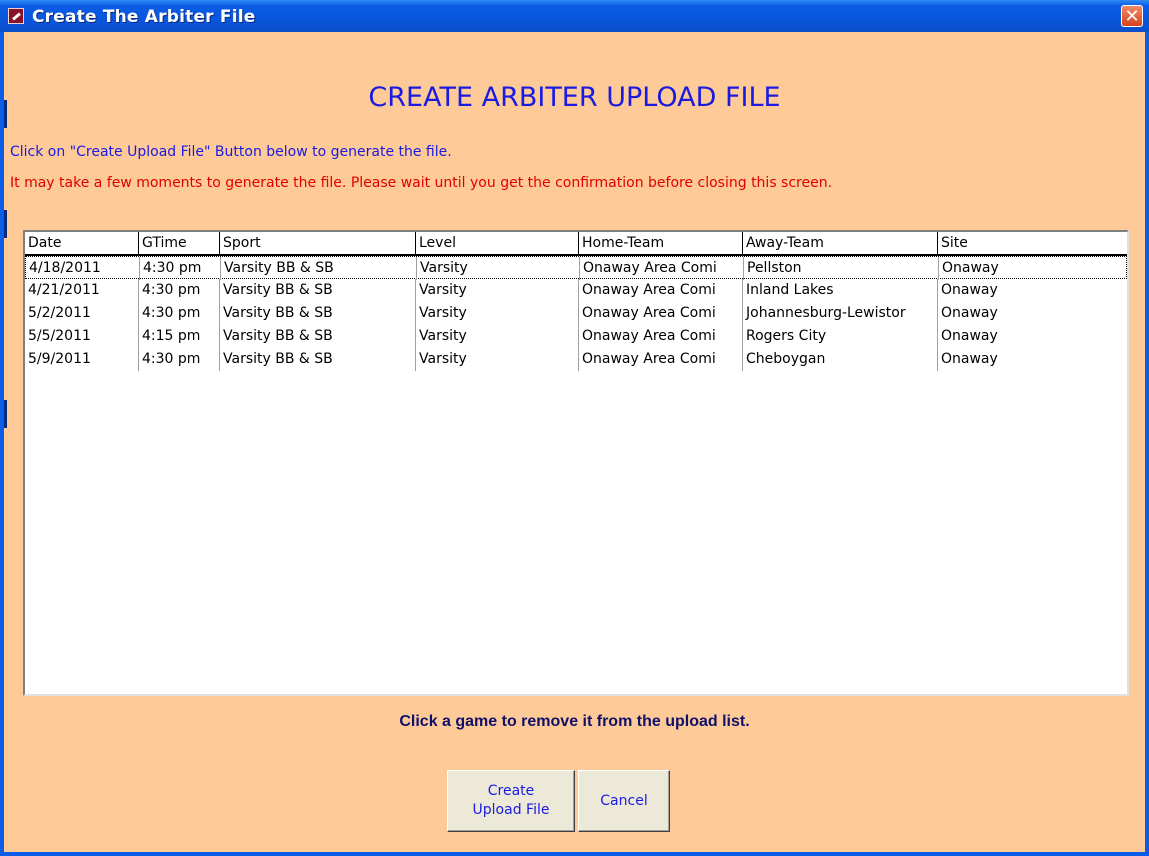 Image resolution: width=1149 pixels, height=856 pixels. What do you see at coordinates (82, 313) in the screenshot?
I see `cell-date: 5/2/2011` at bounding box center [82, 313].